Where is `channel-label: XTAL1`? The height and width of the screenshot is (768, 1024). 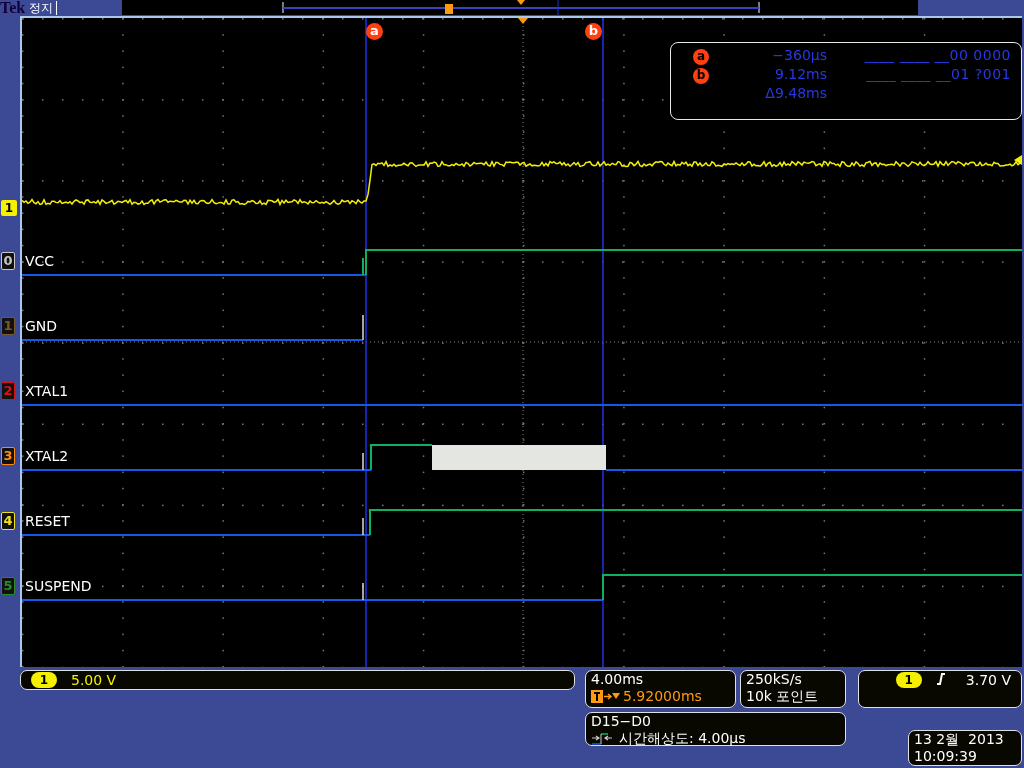
channel-label: XTAL1 is located at coordinates (47, 391).